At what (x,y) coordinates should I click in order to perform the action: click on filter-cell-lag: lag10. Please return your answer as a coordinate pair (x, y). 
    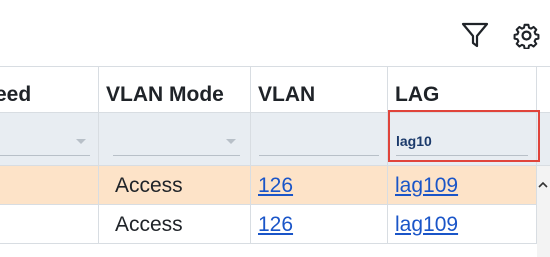
    Looking at the image, I should click on (462, 139).